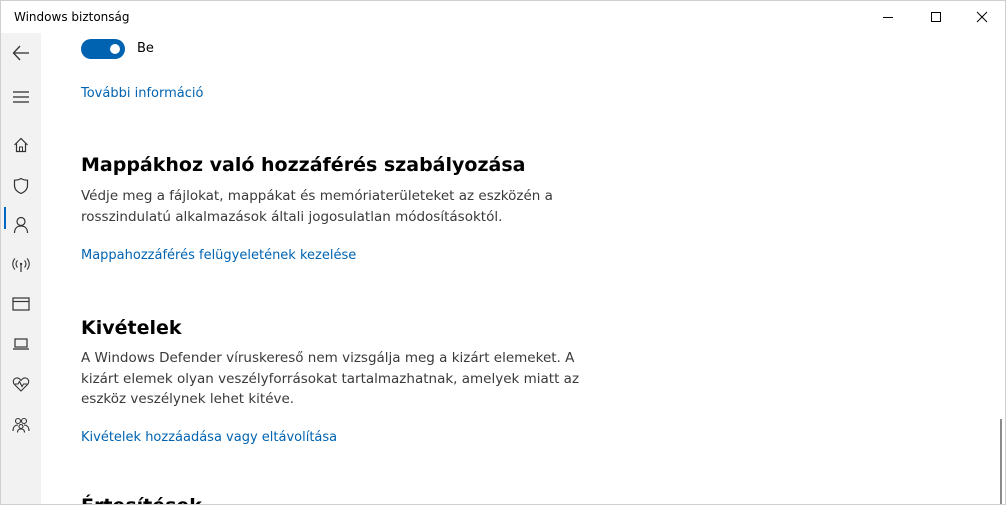 The width and height of the screenshot is (1006, 505). What do you see at coordinates (103, 49) in the screenshot?
I see `real-time-protection-toggle` at bounding box center [103, 49].